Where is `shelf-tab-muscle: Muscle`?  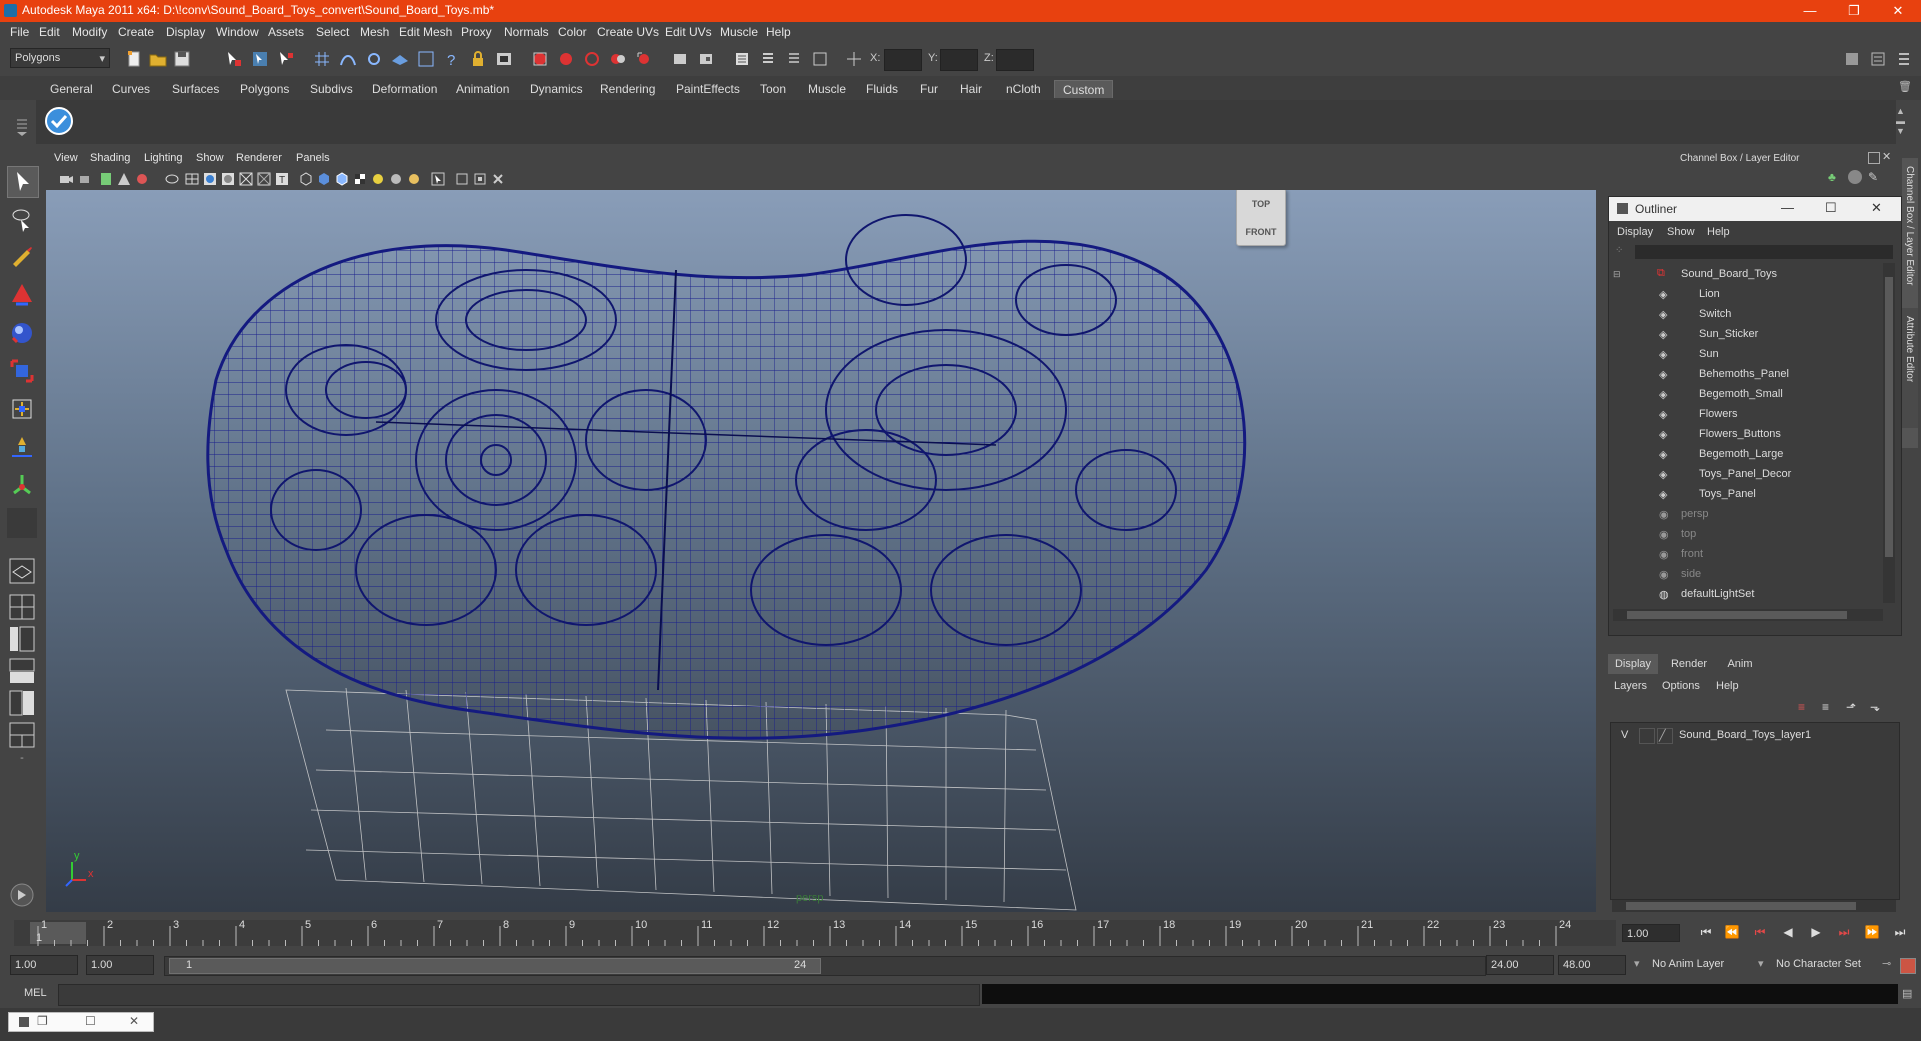 shelf-tab-muscle: Muscle is located at coordinates (827, 89).